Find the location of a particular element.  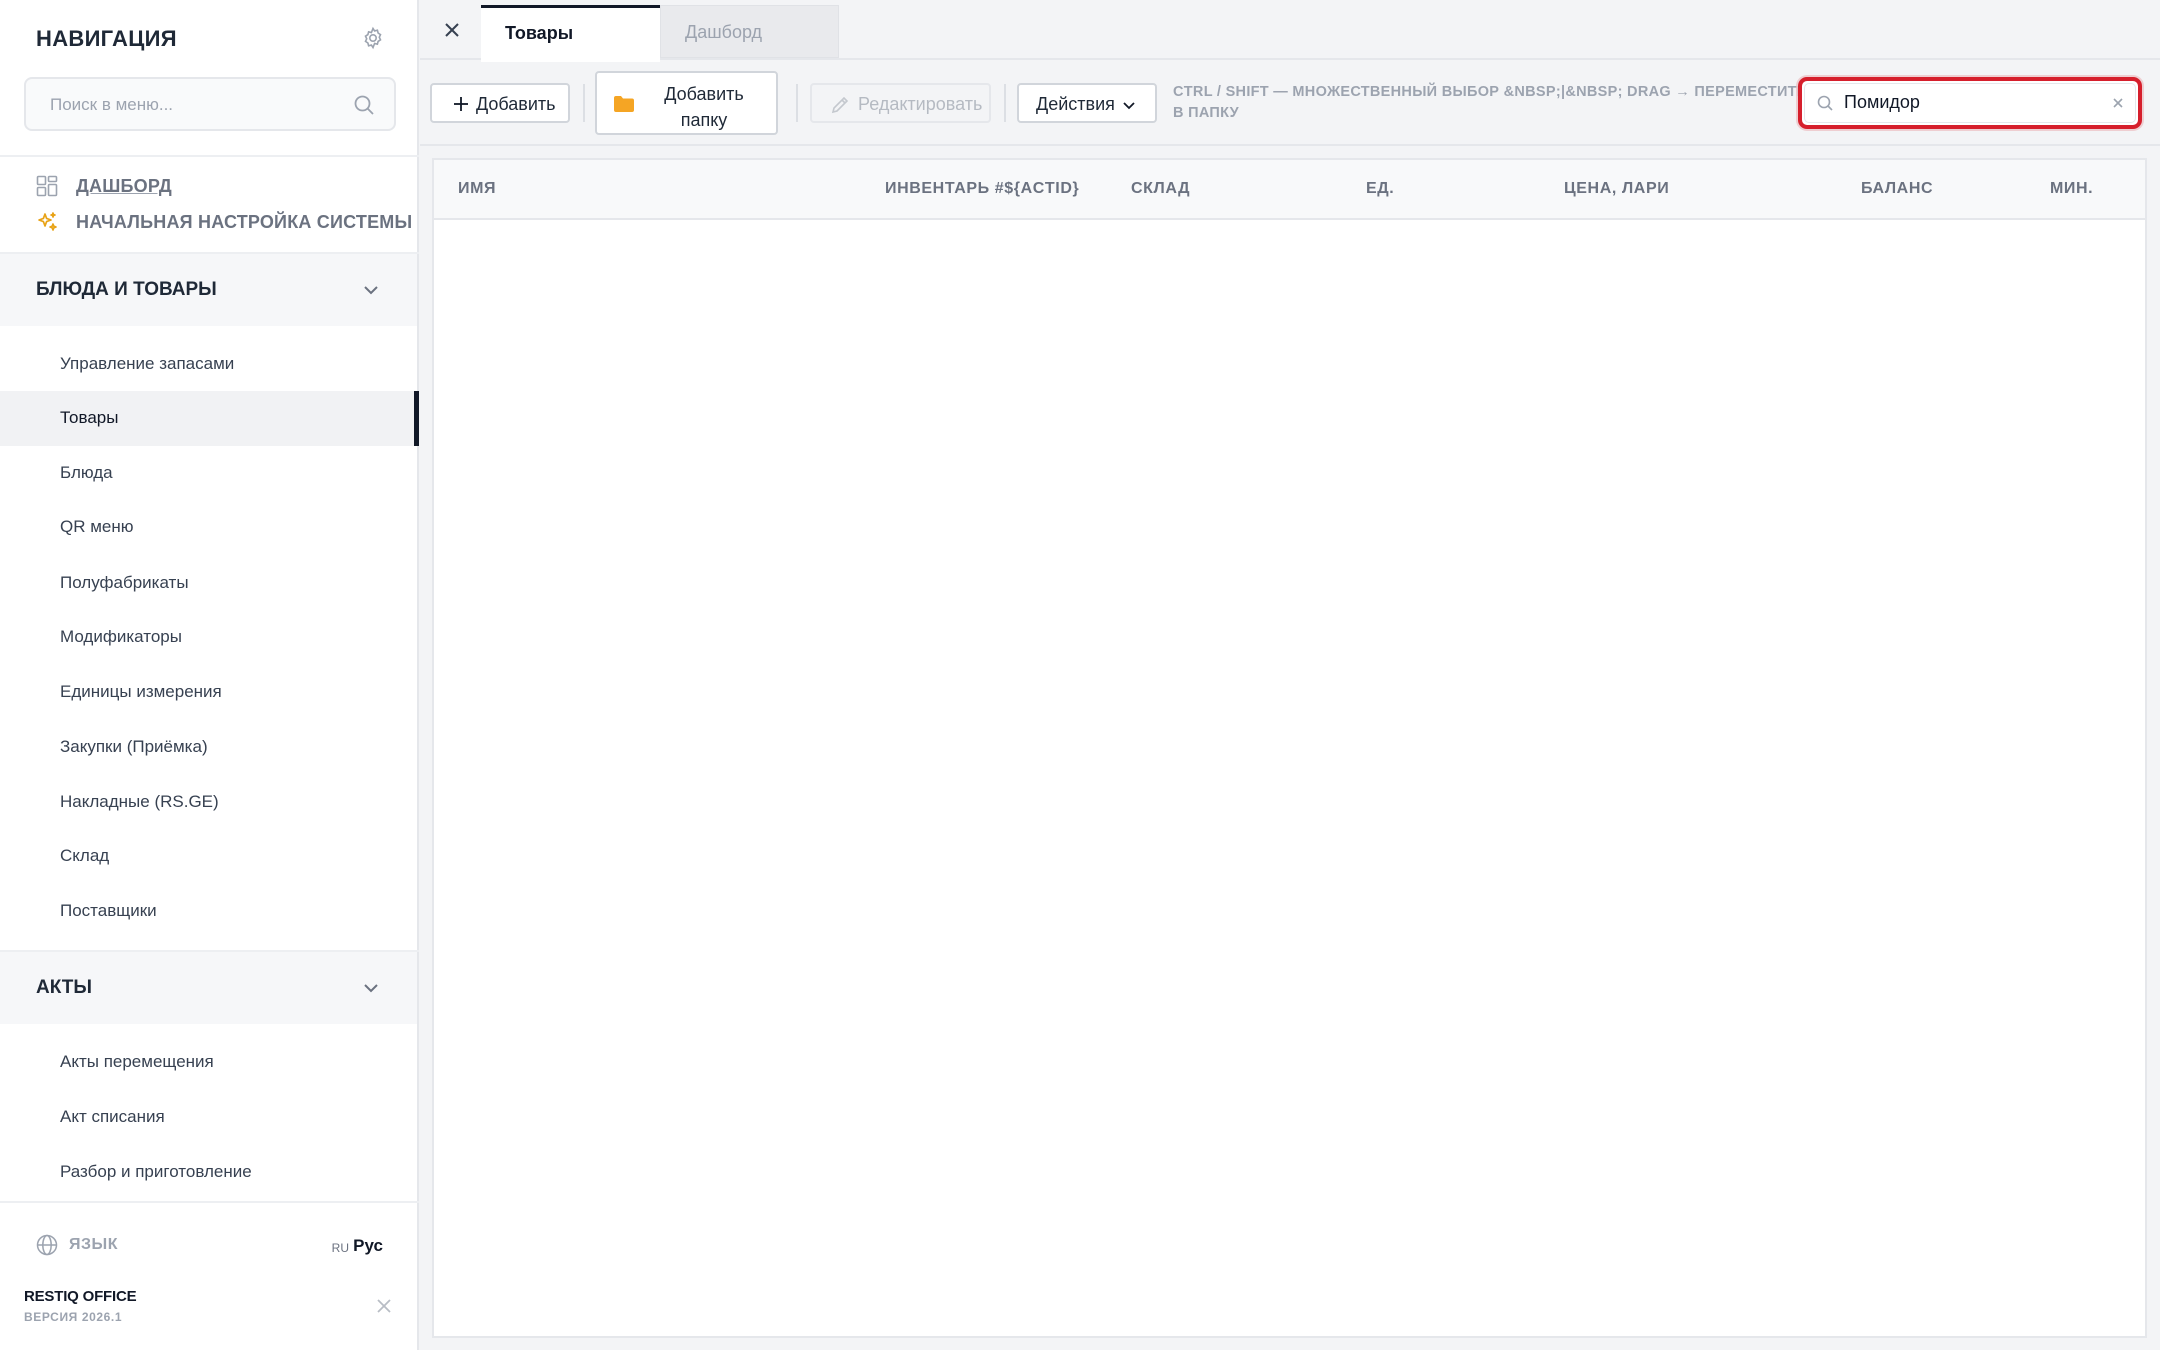

sidebar-item-products: Товары is located at coordinates (209, 418).